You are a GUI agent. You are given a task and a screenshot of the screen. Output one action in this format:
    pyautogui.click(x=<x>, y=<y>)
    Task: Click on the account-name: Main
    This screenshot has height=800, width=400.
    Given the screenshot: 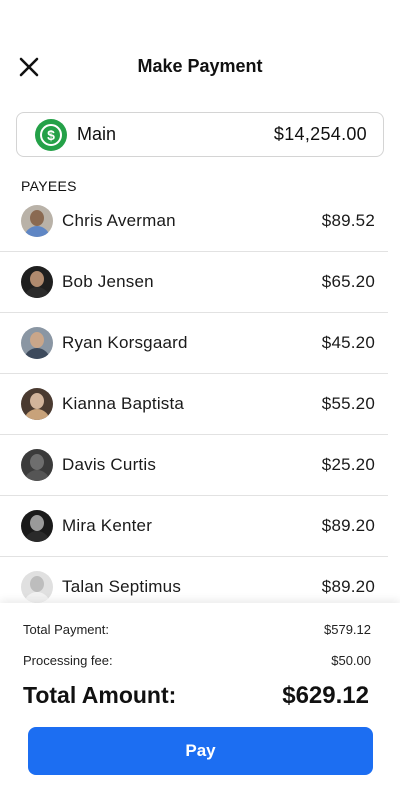 What is the action you would take?
    pyautogui.click(x=97, y=134)
    